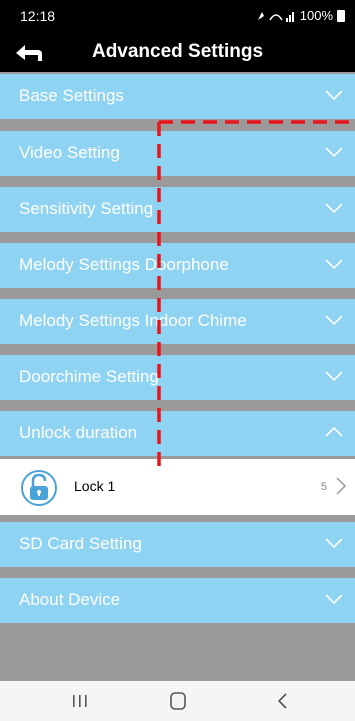  I want to click on battery-percent: 100%, so click(316, 15).